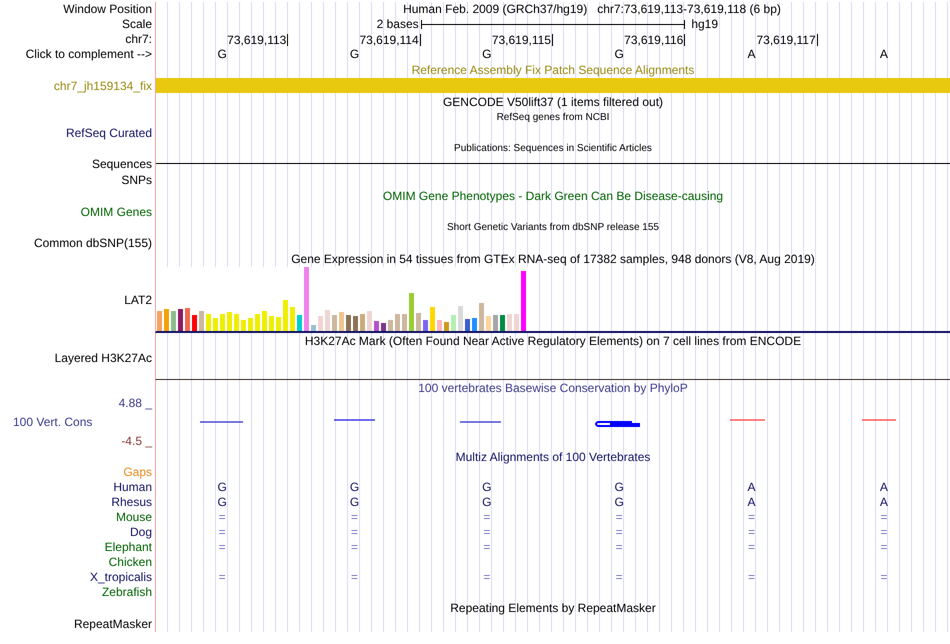 The width and height of the screenshot is (950, 644). What do you see at coordinates (137, 24) in the screenshot?
I see `row-label: Scale` at bounding box center [137, 24].